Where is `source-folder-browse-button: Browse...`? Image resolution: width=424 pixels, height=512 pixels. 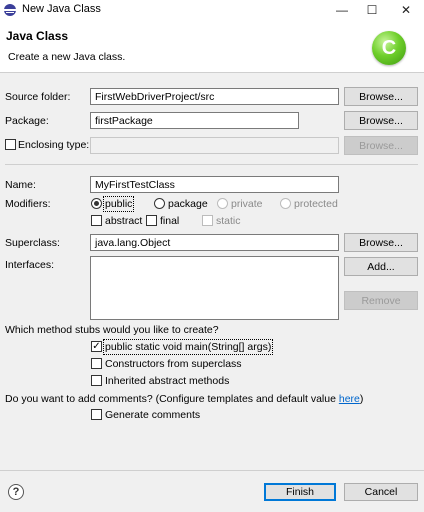
source-folder-browse-button: Browse... is located at coordinates (381, 96).